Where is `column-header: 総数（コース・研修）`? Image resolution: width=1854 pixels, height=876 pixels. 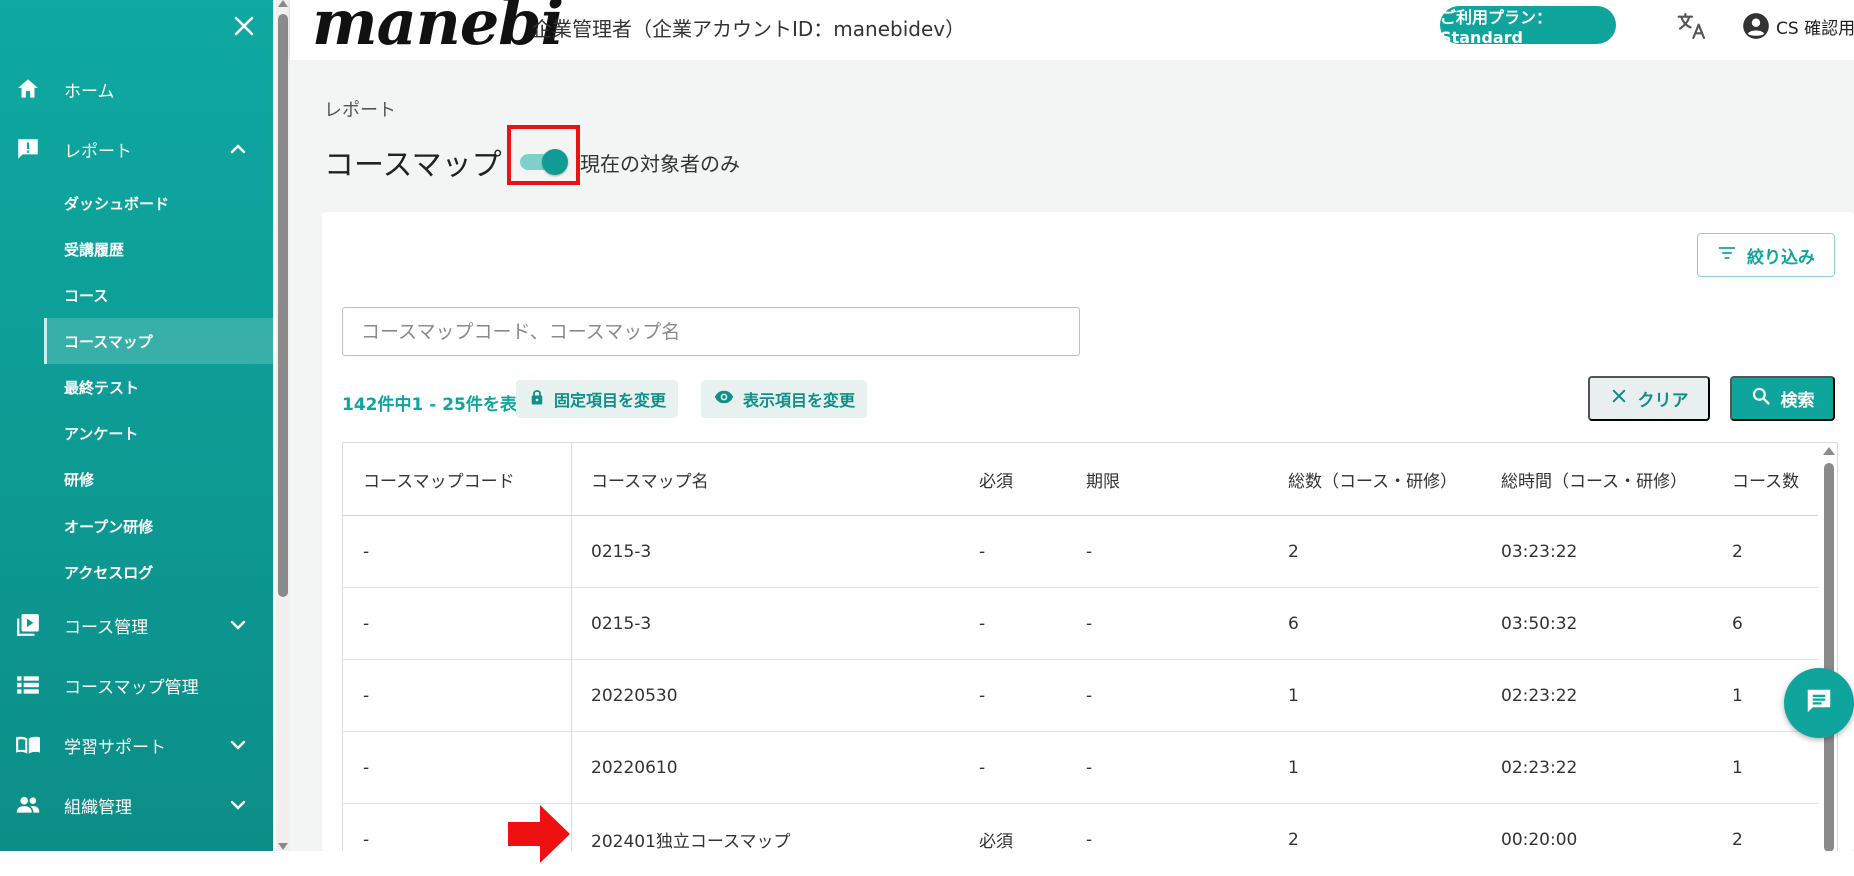 column-header: 総数（コース・研修） is located at coordinates (1372, 479).